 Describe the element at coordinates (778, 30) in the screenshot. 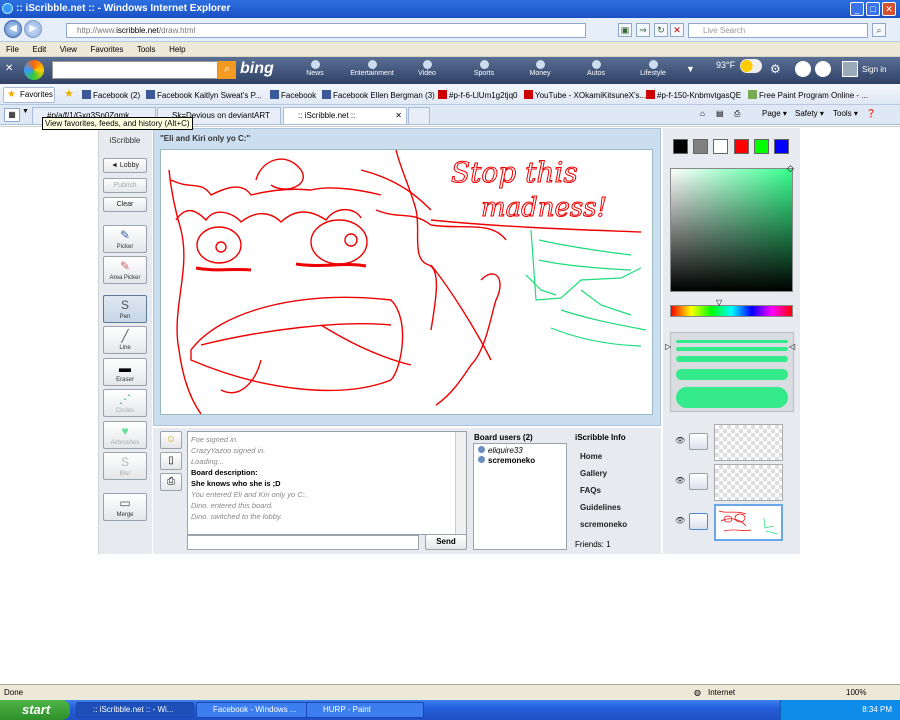

I see `search-input: Live Search` at that location.